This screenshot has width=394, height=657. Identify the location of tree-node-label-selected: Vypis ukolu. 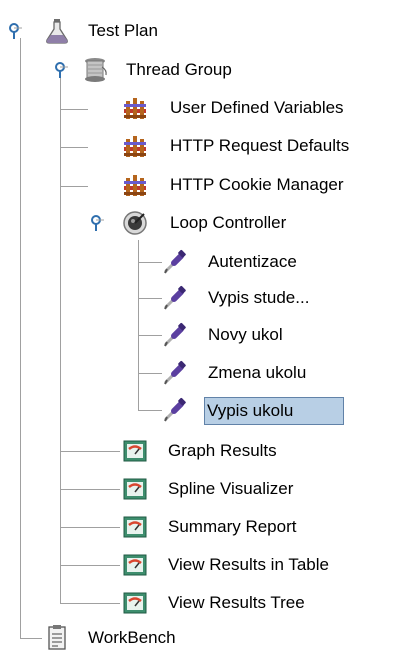
(274, 411).